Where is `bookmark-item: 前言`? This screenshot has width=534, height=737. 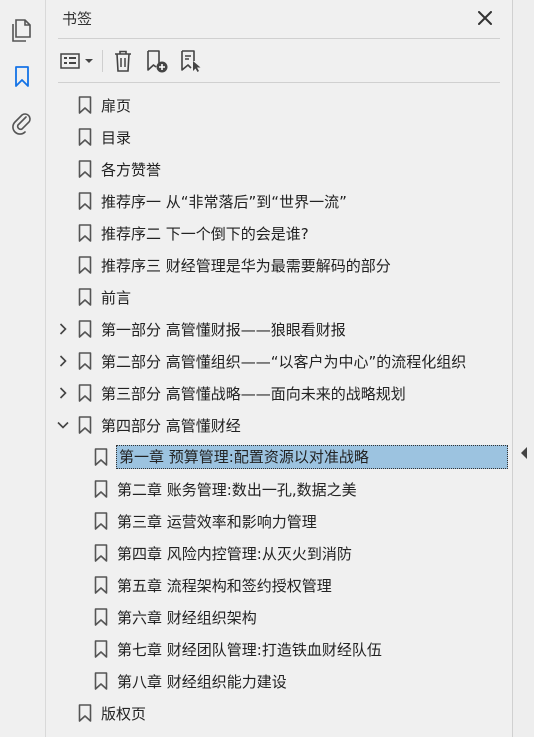
bookmark-item: 前言 is located at coordinates (279, 297).